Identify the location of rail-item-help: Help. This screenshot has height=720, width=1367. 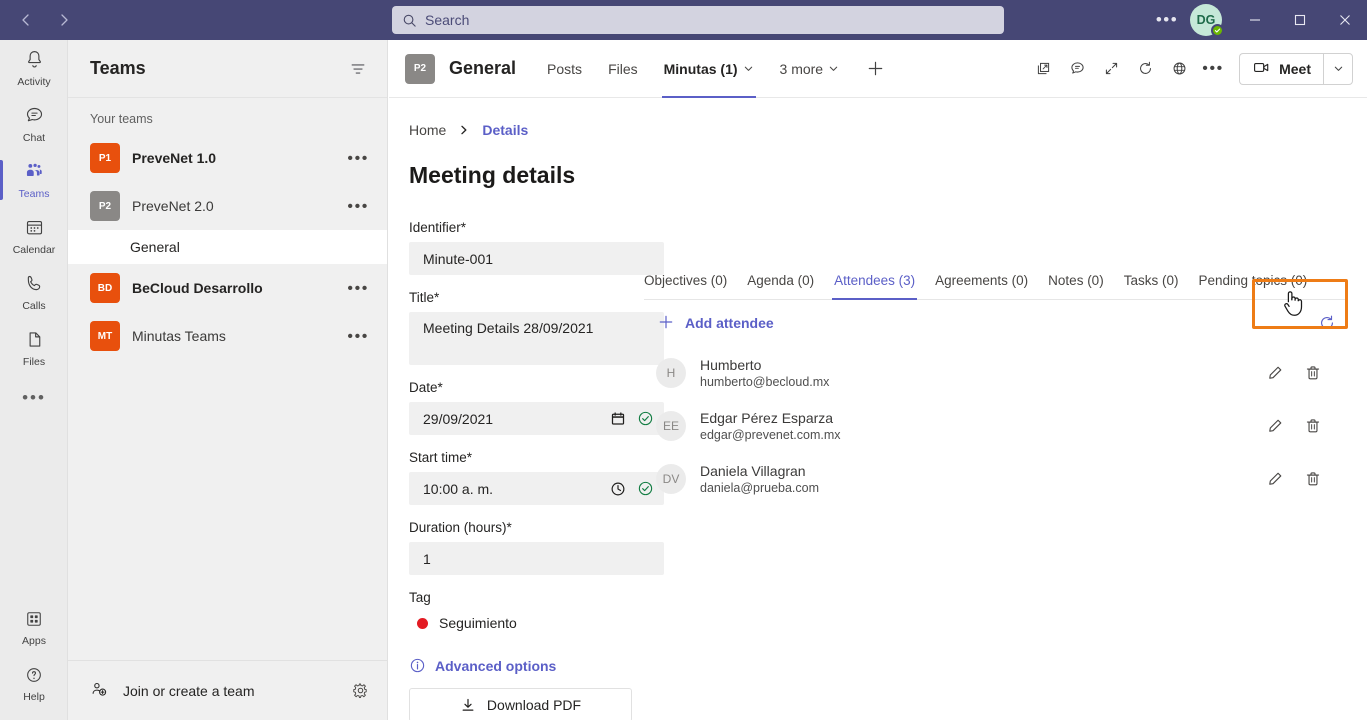
(34, 684).